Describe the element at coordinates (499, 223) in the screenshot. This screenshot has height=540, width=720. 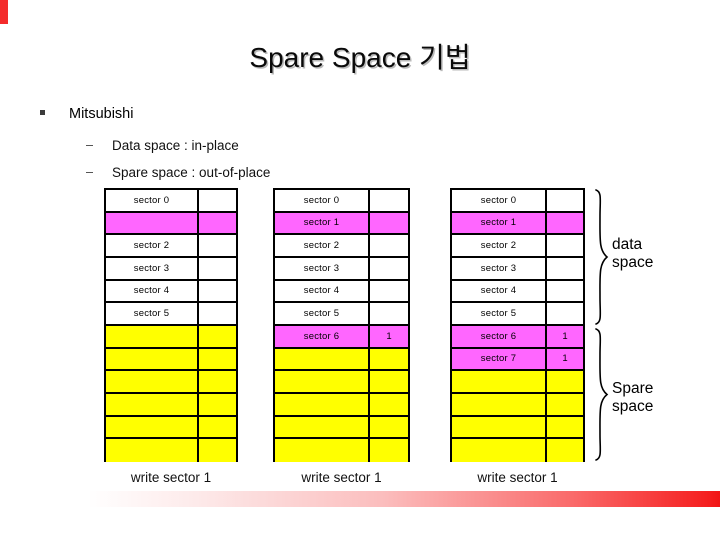
I see `sector-label-cell: sector 1` at that location.